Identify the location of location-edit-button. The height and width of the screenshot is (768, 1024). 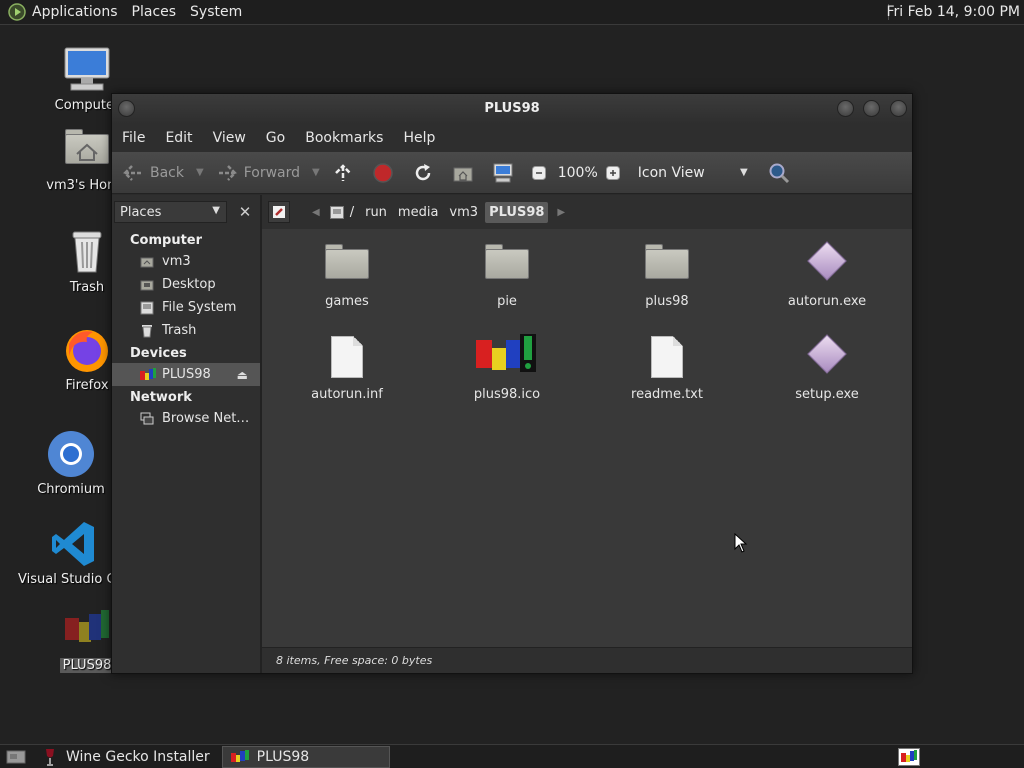
(279, 212).